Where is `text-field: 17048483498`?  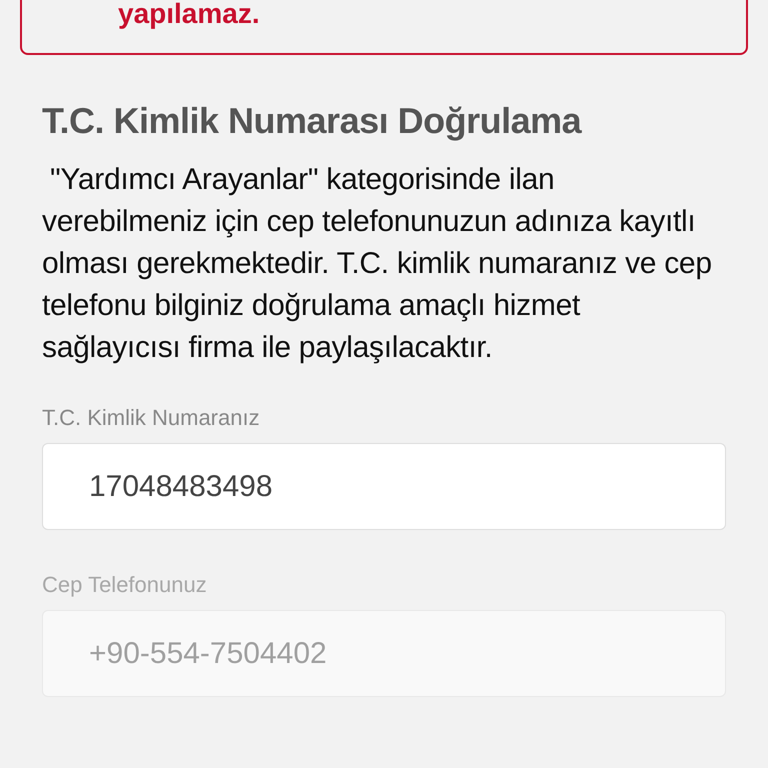
text-field: 17048483498 is located at coordinates (384, 486).